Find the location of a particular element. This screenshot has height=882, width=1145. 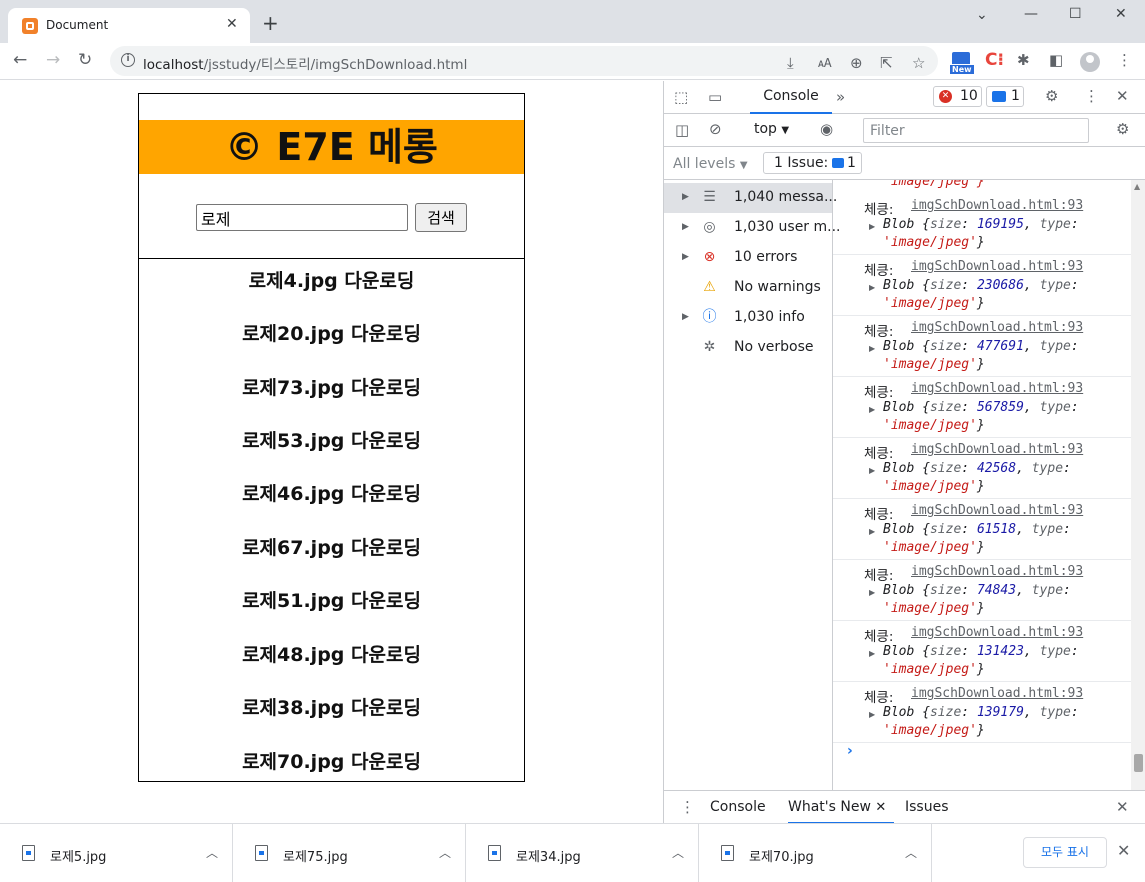

tab-search-chevron-icon: ⌄ is located at coordinates (982, 15).